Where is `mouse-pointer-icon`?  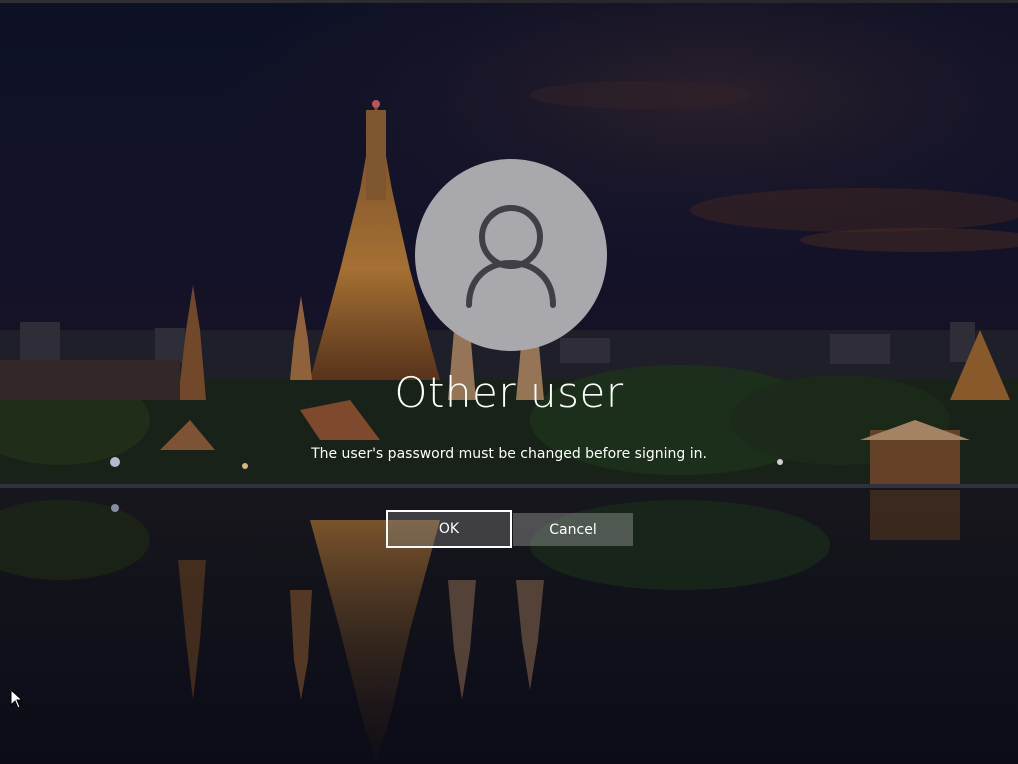 mouse-pointer-icon is located at coordinates (17, 699).